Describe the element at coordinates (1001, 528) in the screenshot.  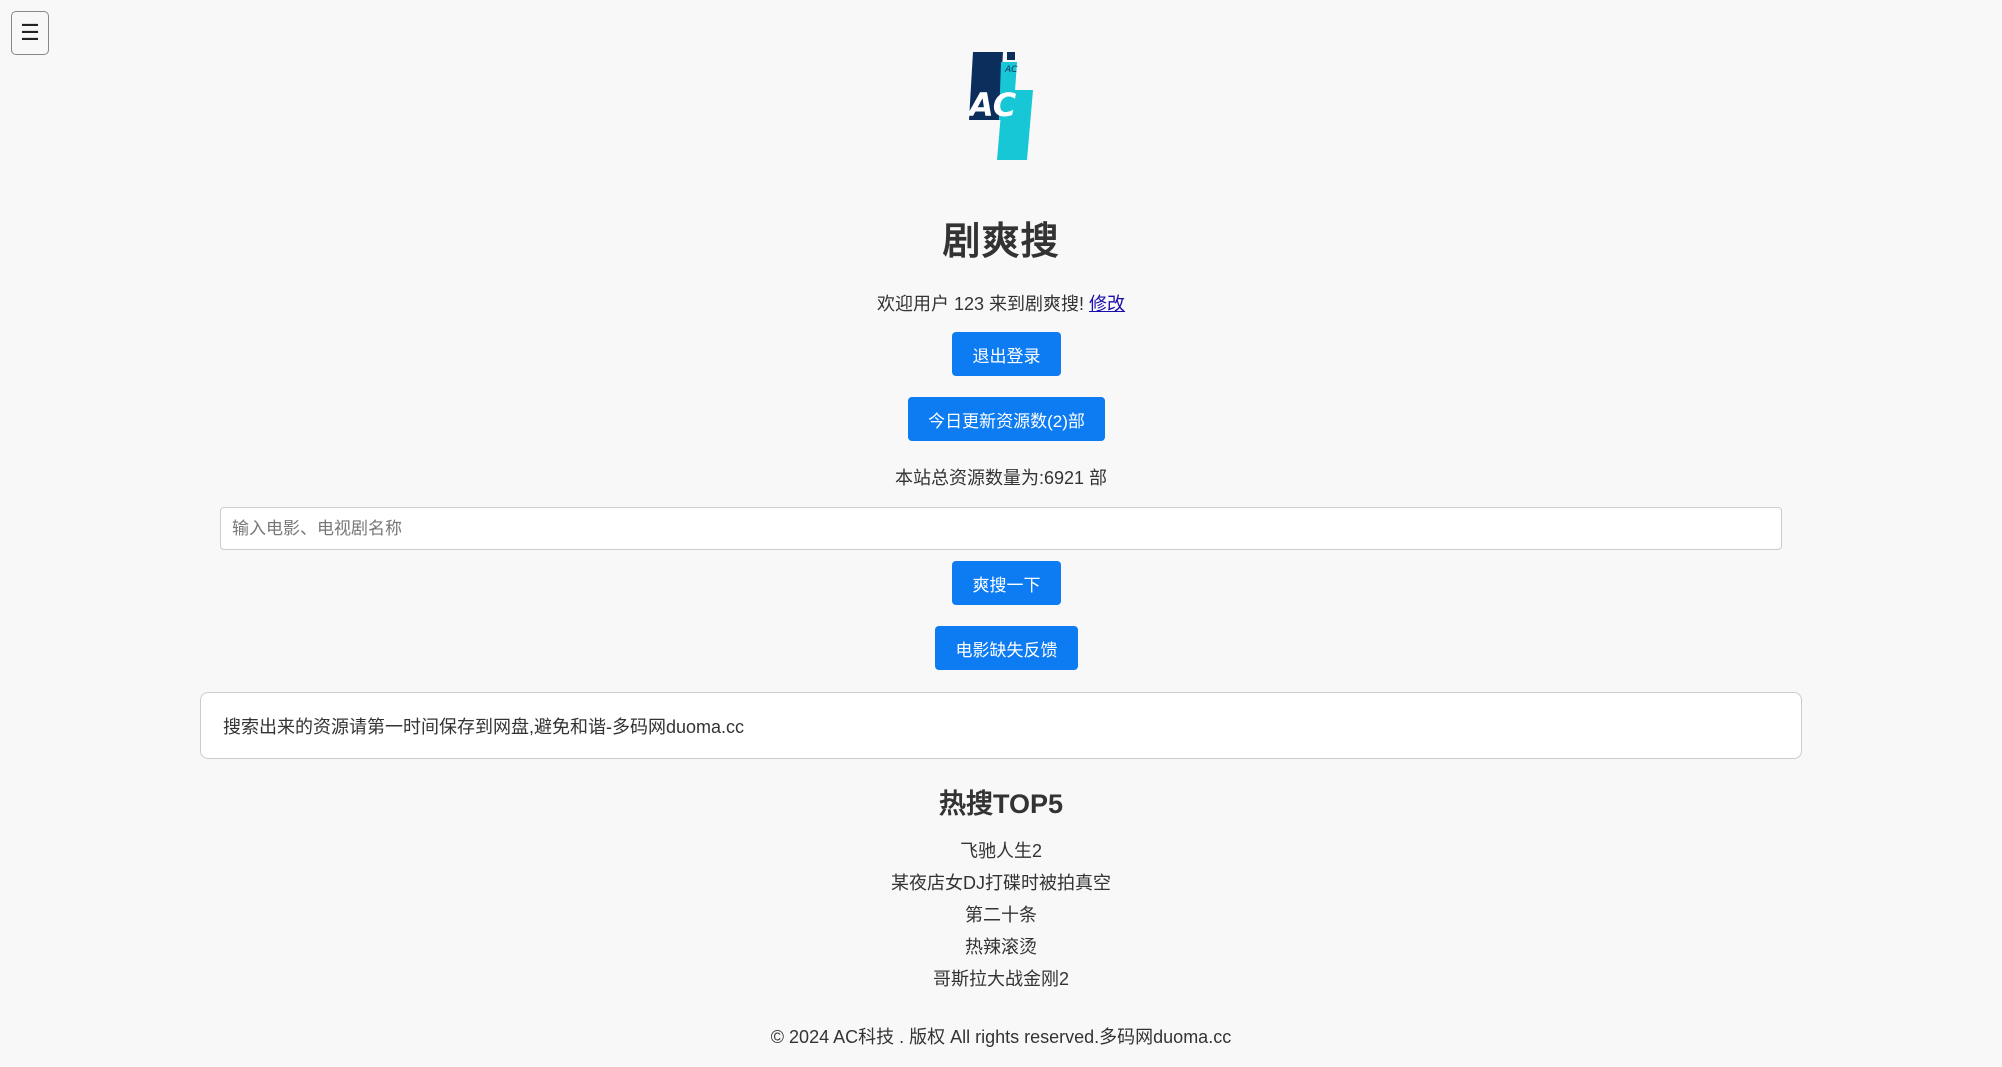
I see `search-input` at that location.